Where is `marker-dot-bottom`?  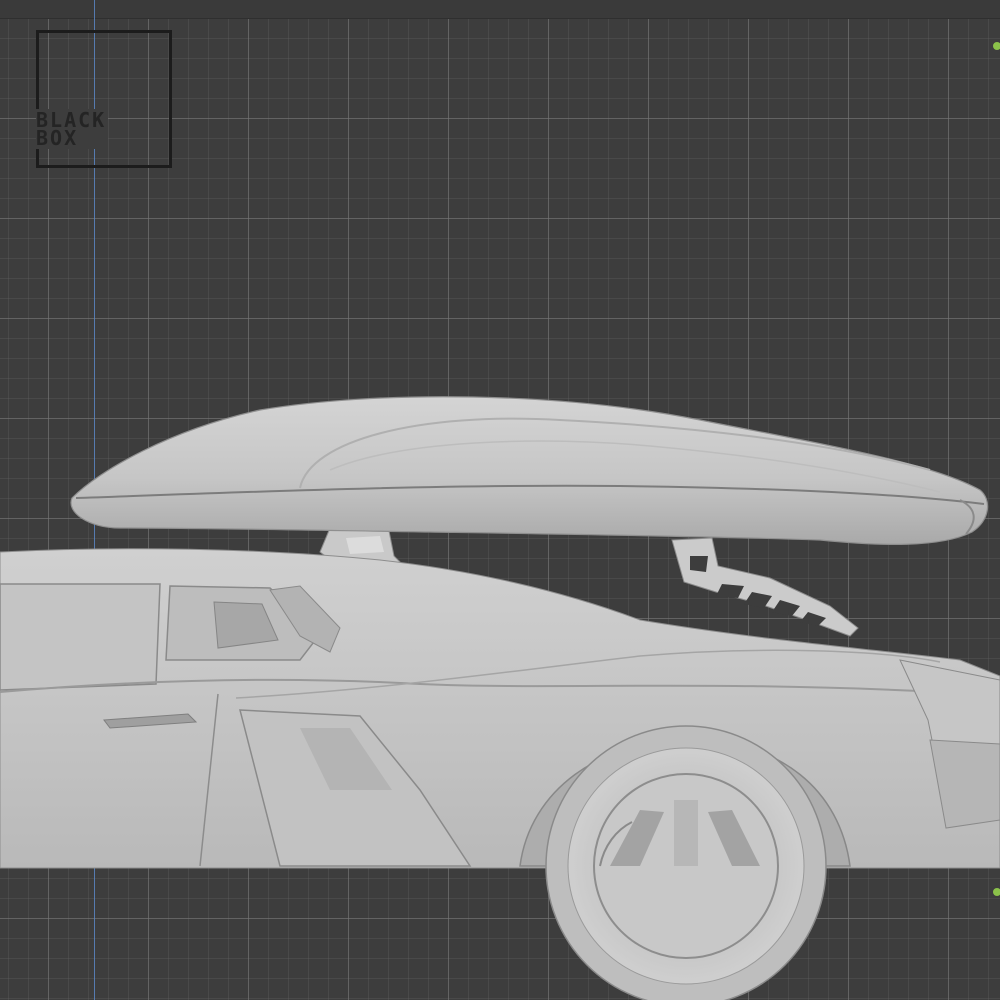 marker-dot-bottom is located at coordinates (996, 892).